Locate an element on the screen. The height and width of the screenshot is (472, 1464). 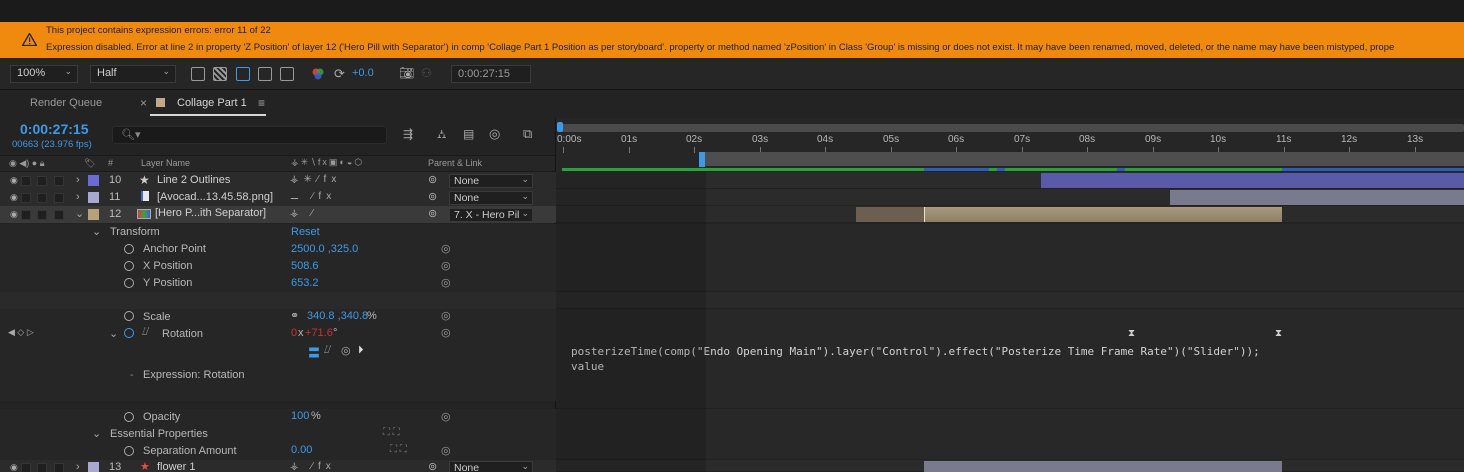
layer-switches: ⚶✳∕fx is located at coordinates (315, 179).